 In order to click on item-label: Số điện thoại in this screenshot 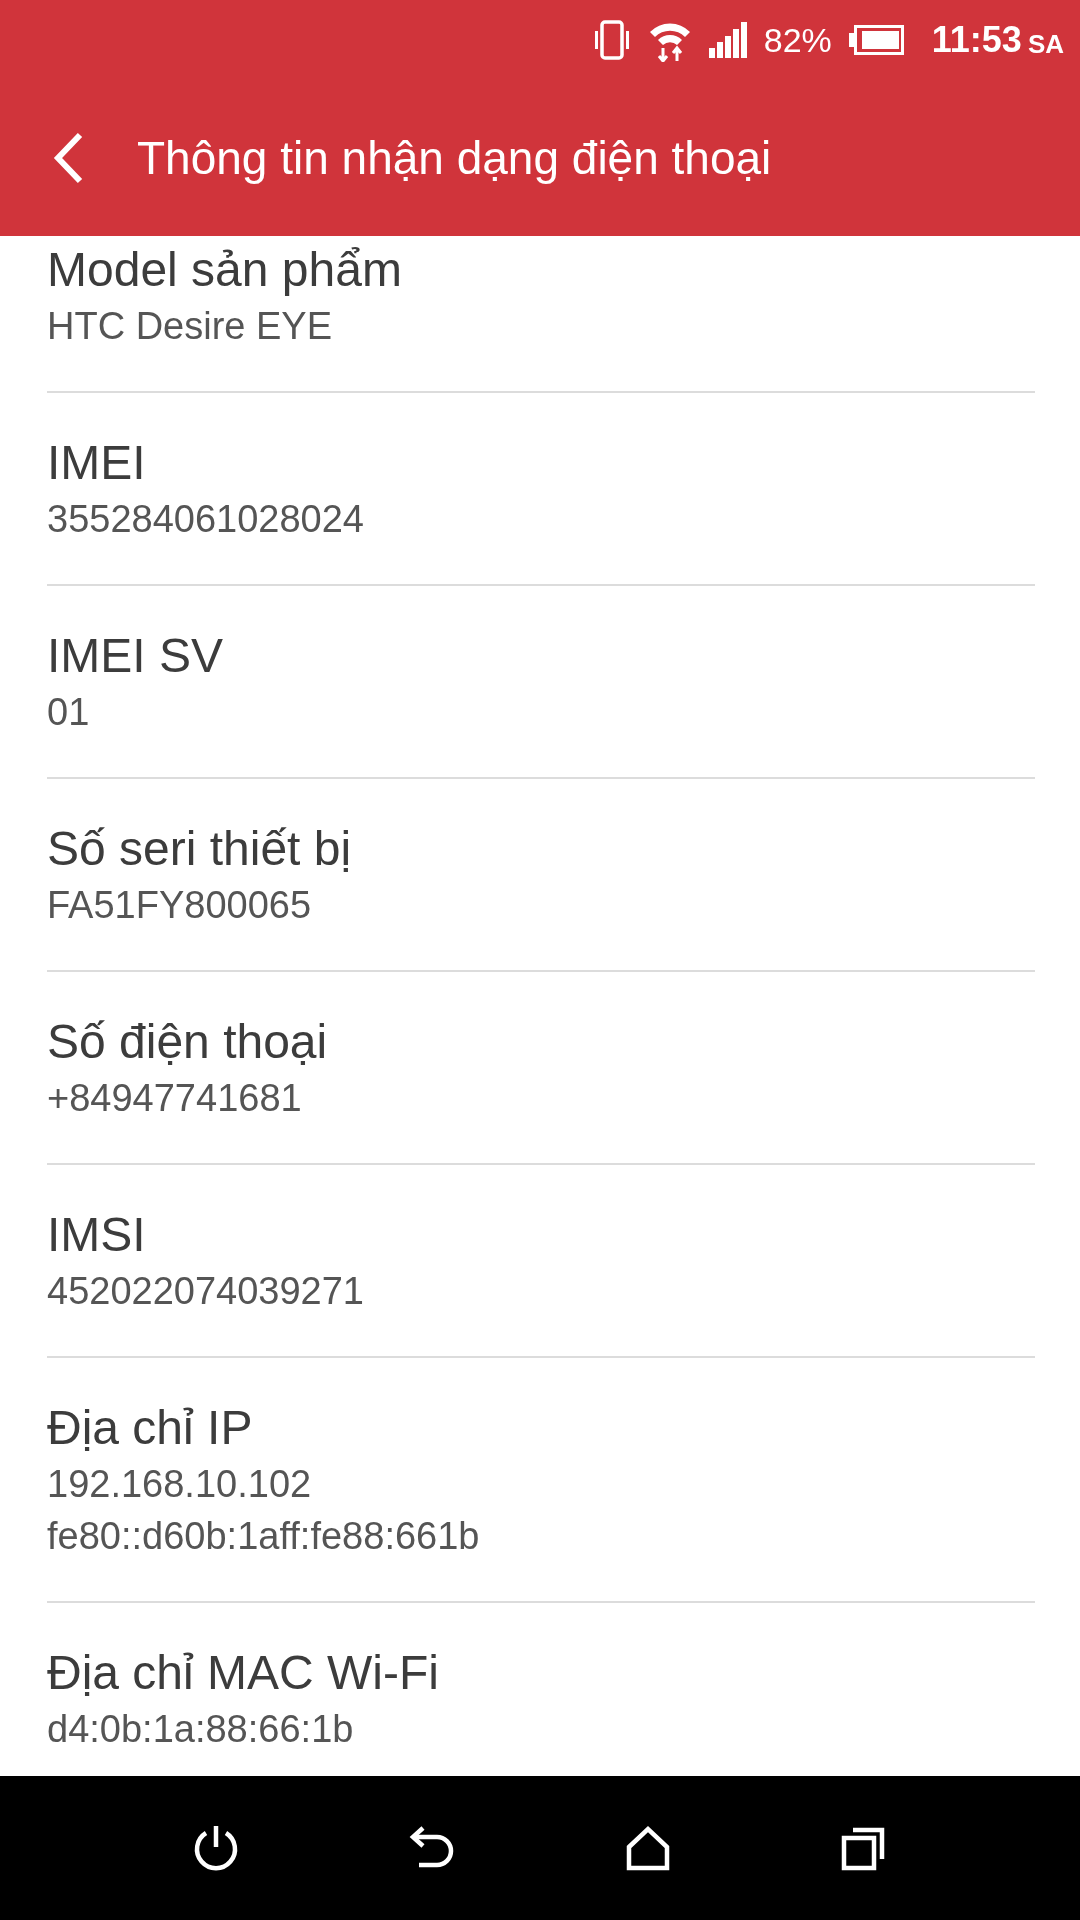, I will do `click(188, 1042)`.